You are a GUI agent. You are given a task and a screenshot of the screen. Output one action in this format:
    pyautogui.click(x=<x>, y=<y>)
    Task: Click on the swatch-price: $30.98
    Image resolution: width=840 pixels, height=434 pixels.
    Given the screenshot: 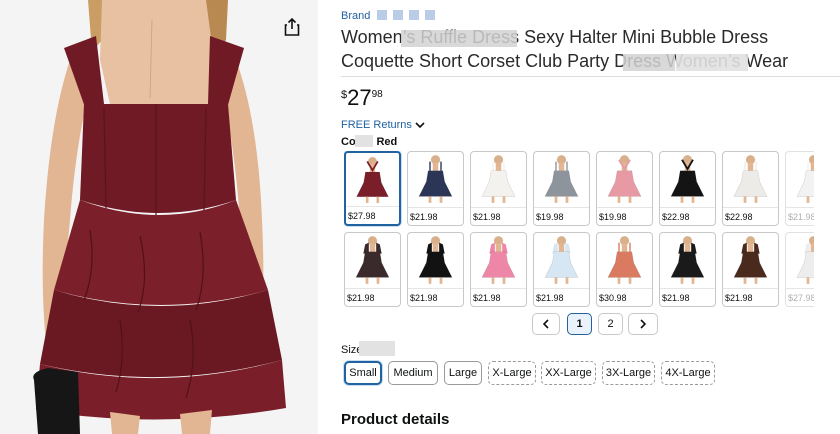 What is the action you would take?
    pyautogui.click(x=624, y=297)
    